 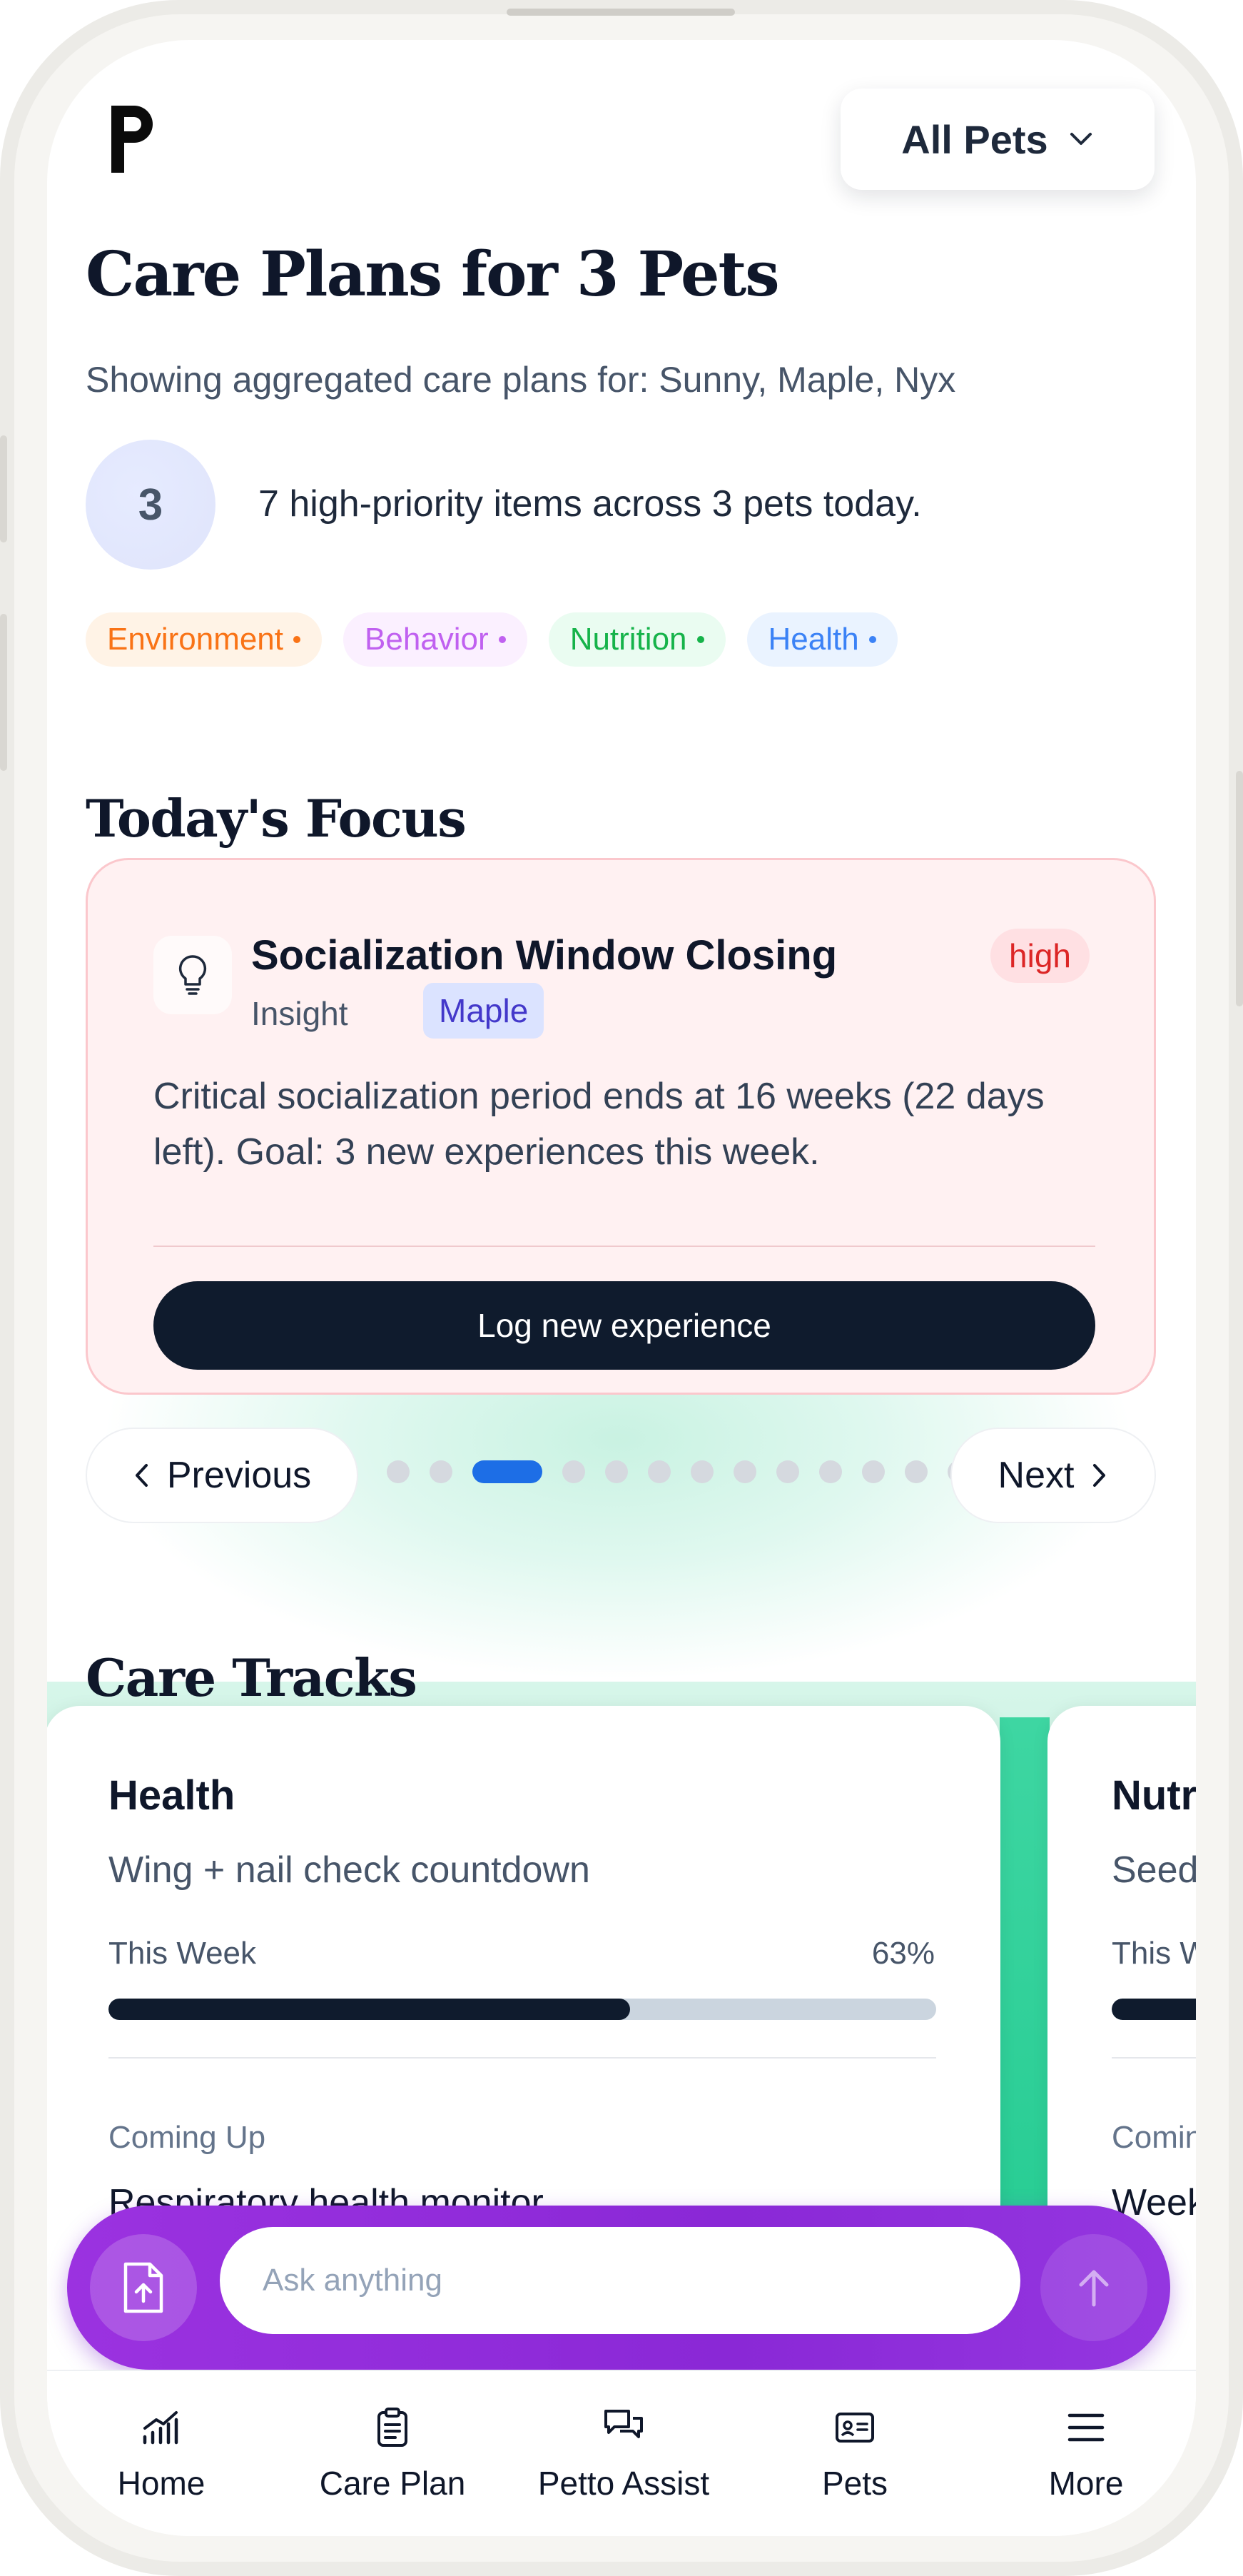 What do you see at coordinates (1154, 2137) in the screenshot?
I see `coming-up-label: Comin` at bounding box center [1154, 2137].